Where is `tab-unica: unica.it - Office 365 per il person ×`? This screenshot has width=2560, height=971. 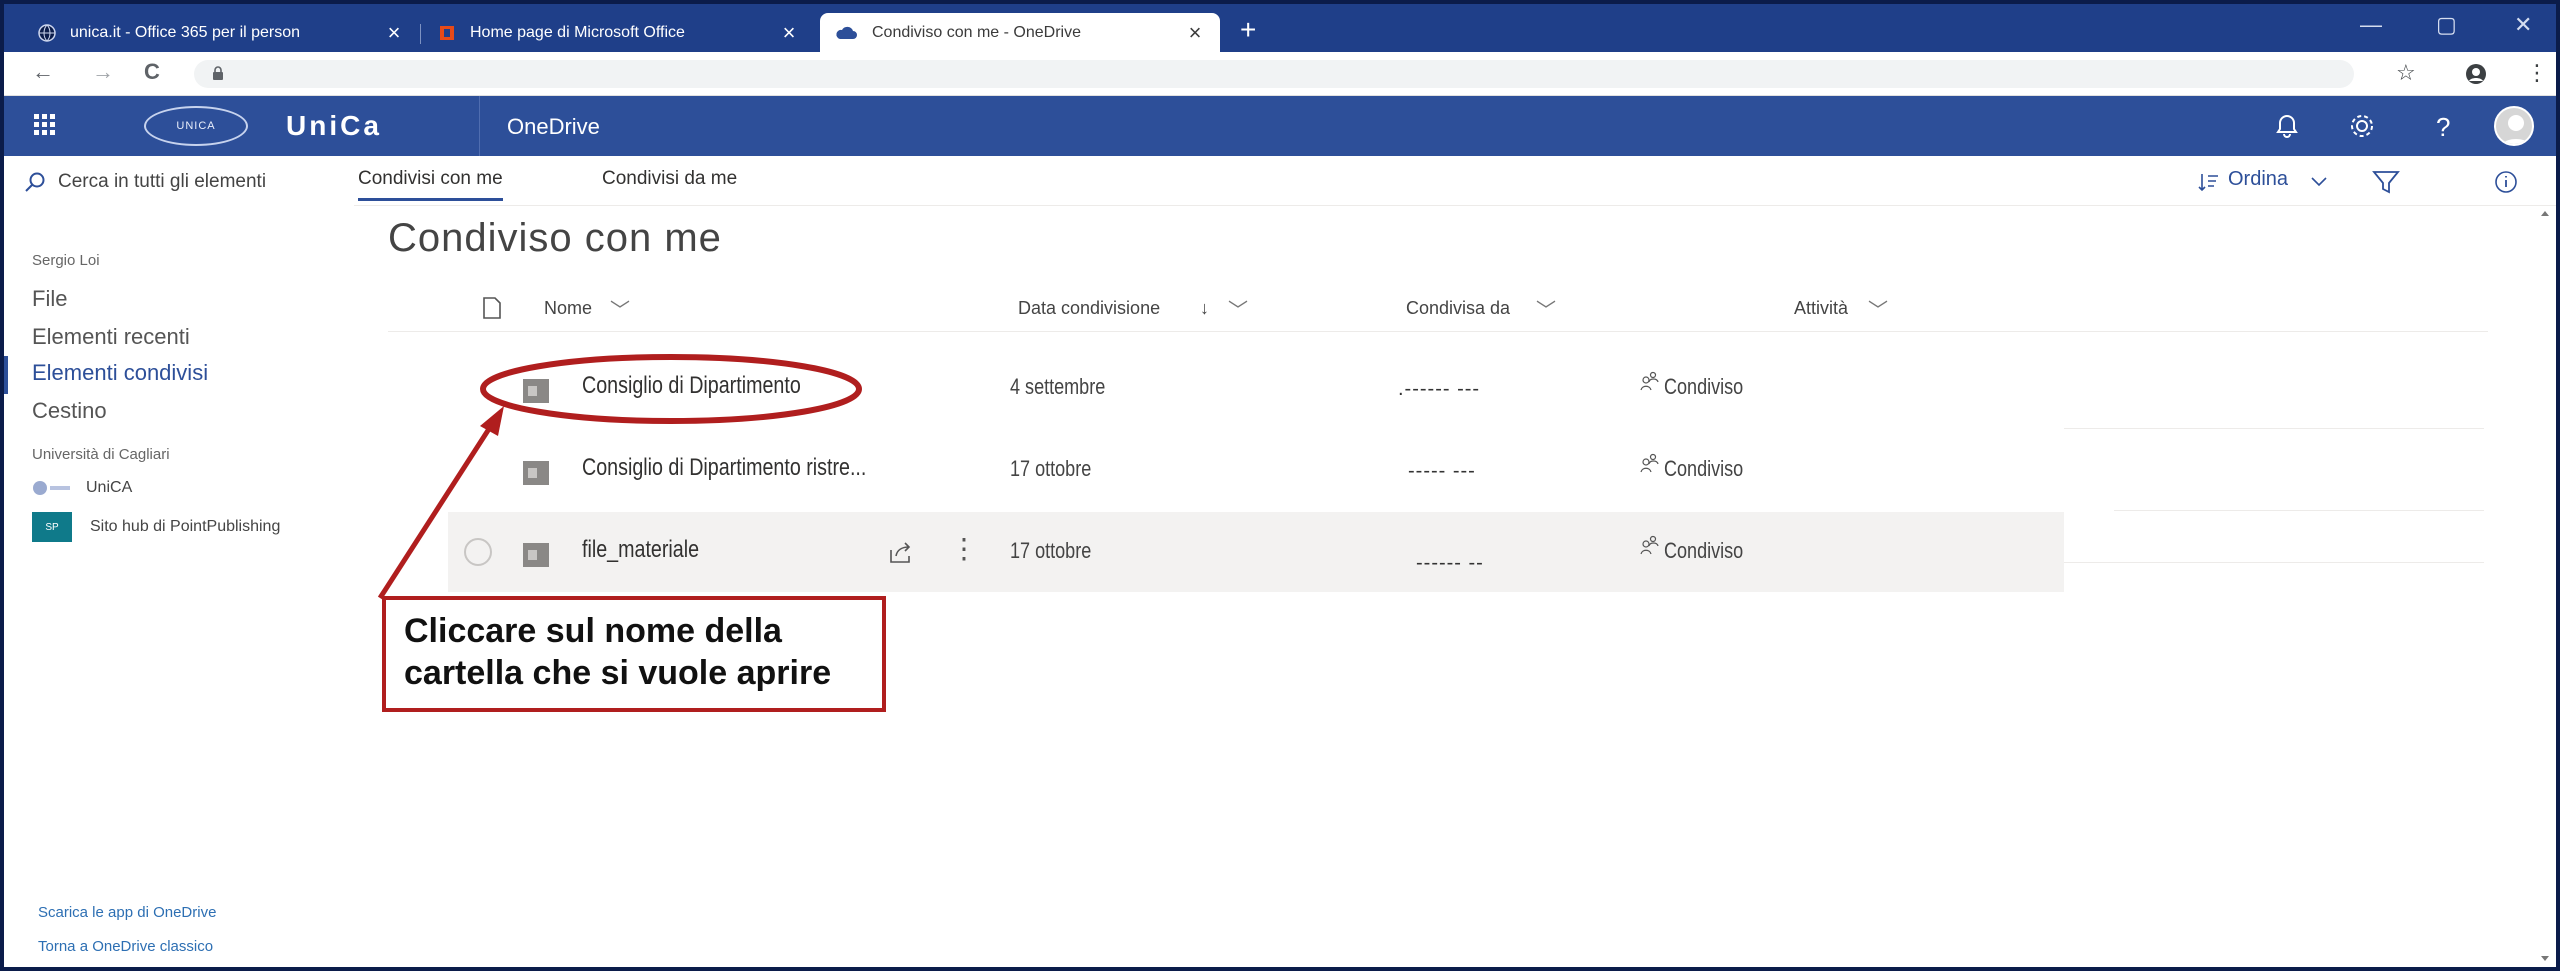 tab-unica: unica.it - Office 365 per il person × is located at coordinates (221, 32).